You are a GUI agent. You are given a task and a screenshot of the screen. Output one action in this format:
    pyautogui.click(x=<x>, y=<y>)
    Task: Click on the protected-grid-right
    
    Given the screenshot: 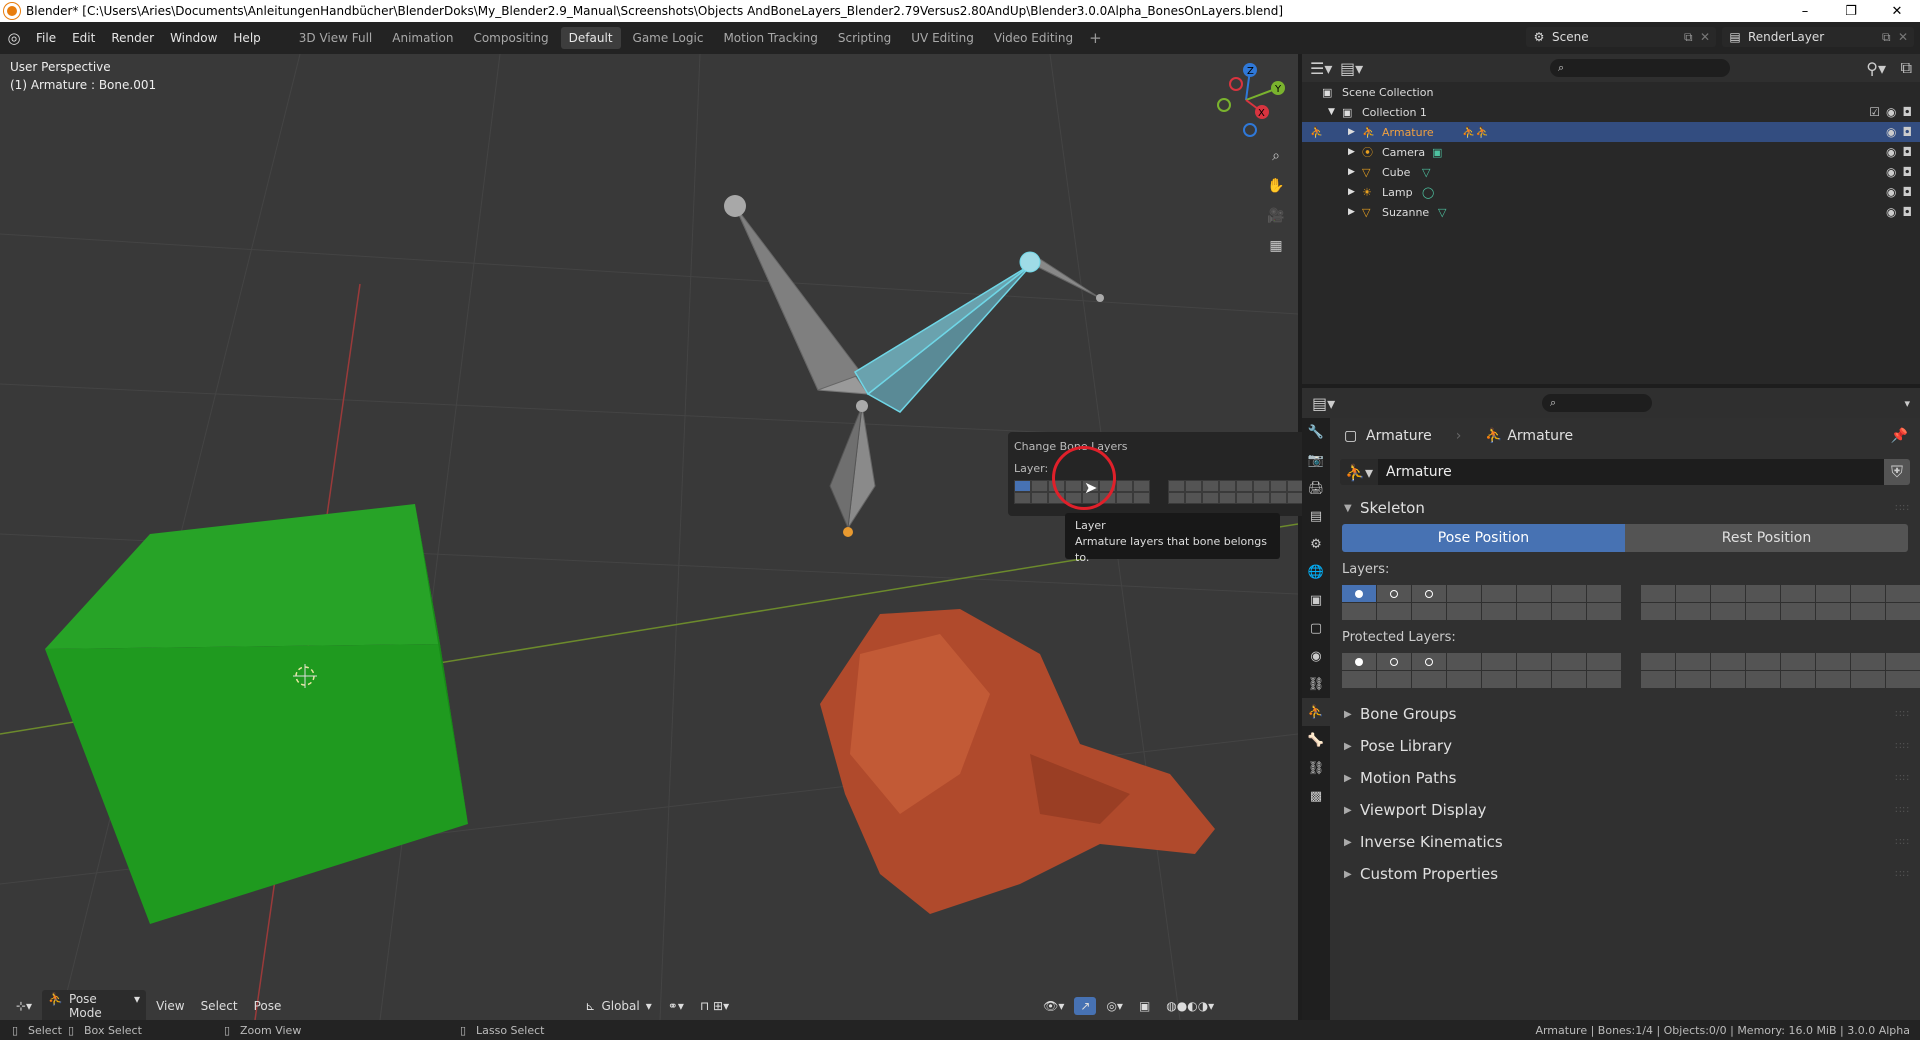 What is the action you would take?
    pyautogui.click(x=1780, y=670)
    